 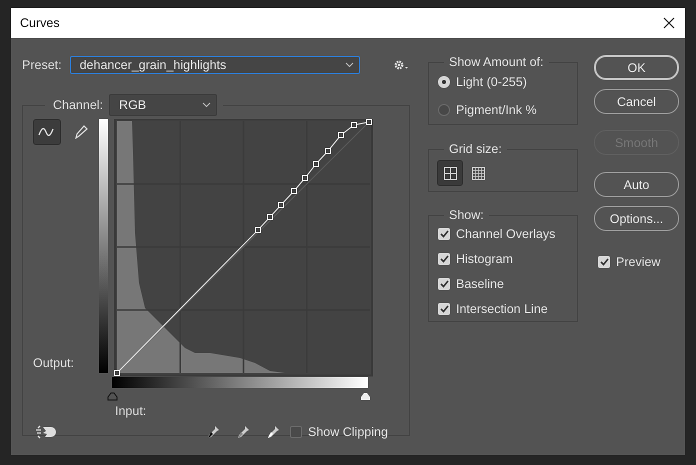 I want to click on window-title: Curves, so click(x=40, y=23).